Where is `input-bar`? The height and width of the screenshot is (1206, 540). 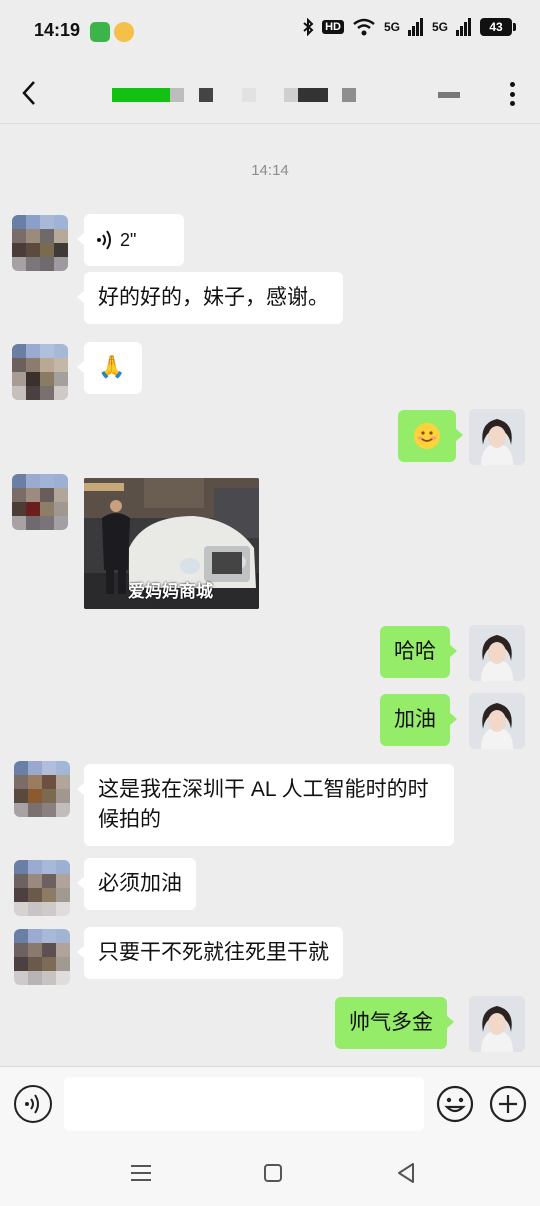 input-bar is located at coordinates (270, 1103).